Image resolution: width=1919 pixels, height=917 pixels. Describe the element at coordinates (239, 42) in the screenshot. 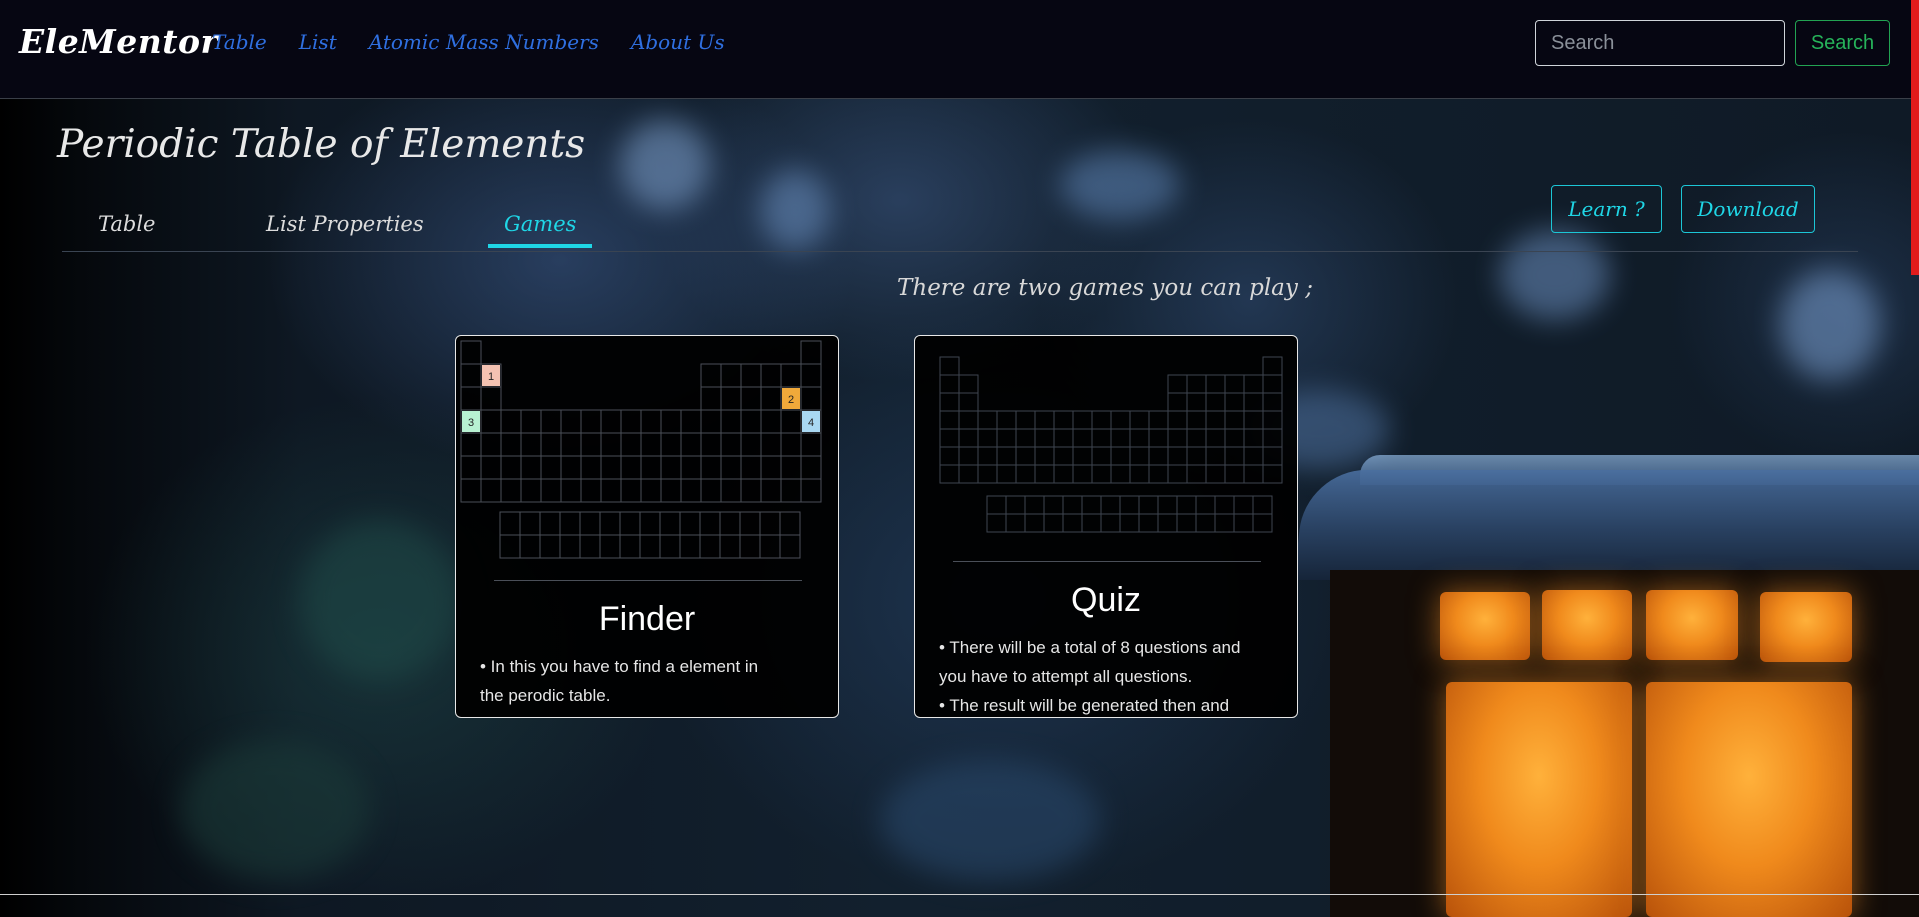

I see `nav-link-table: Table` at that location.